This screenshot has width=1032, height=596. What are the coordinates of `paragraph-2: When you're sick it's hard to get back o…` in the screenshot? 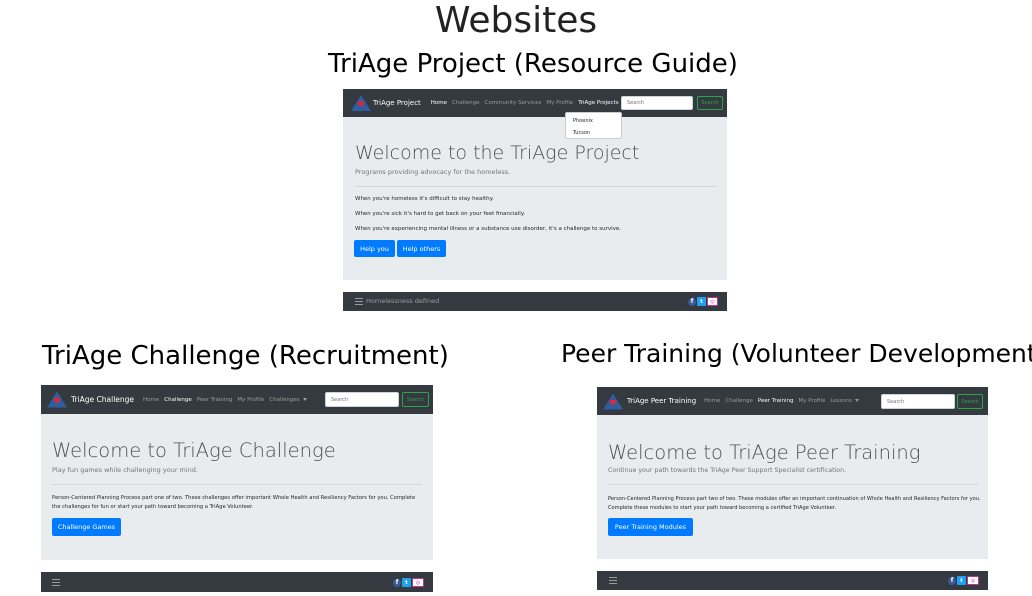 It's located at (440, 214).